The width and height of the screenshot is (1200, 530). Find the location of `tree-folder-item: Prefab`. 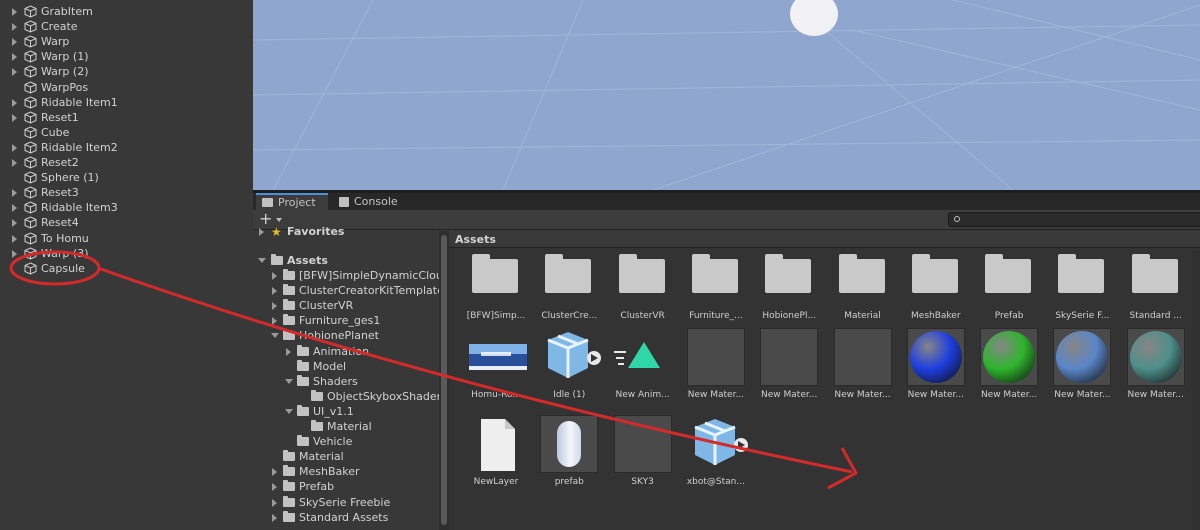

tree-folder-item: Prefab is located at coordinates (346, 486).